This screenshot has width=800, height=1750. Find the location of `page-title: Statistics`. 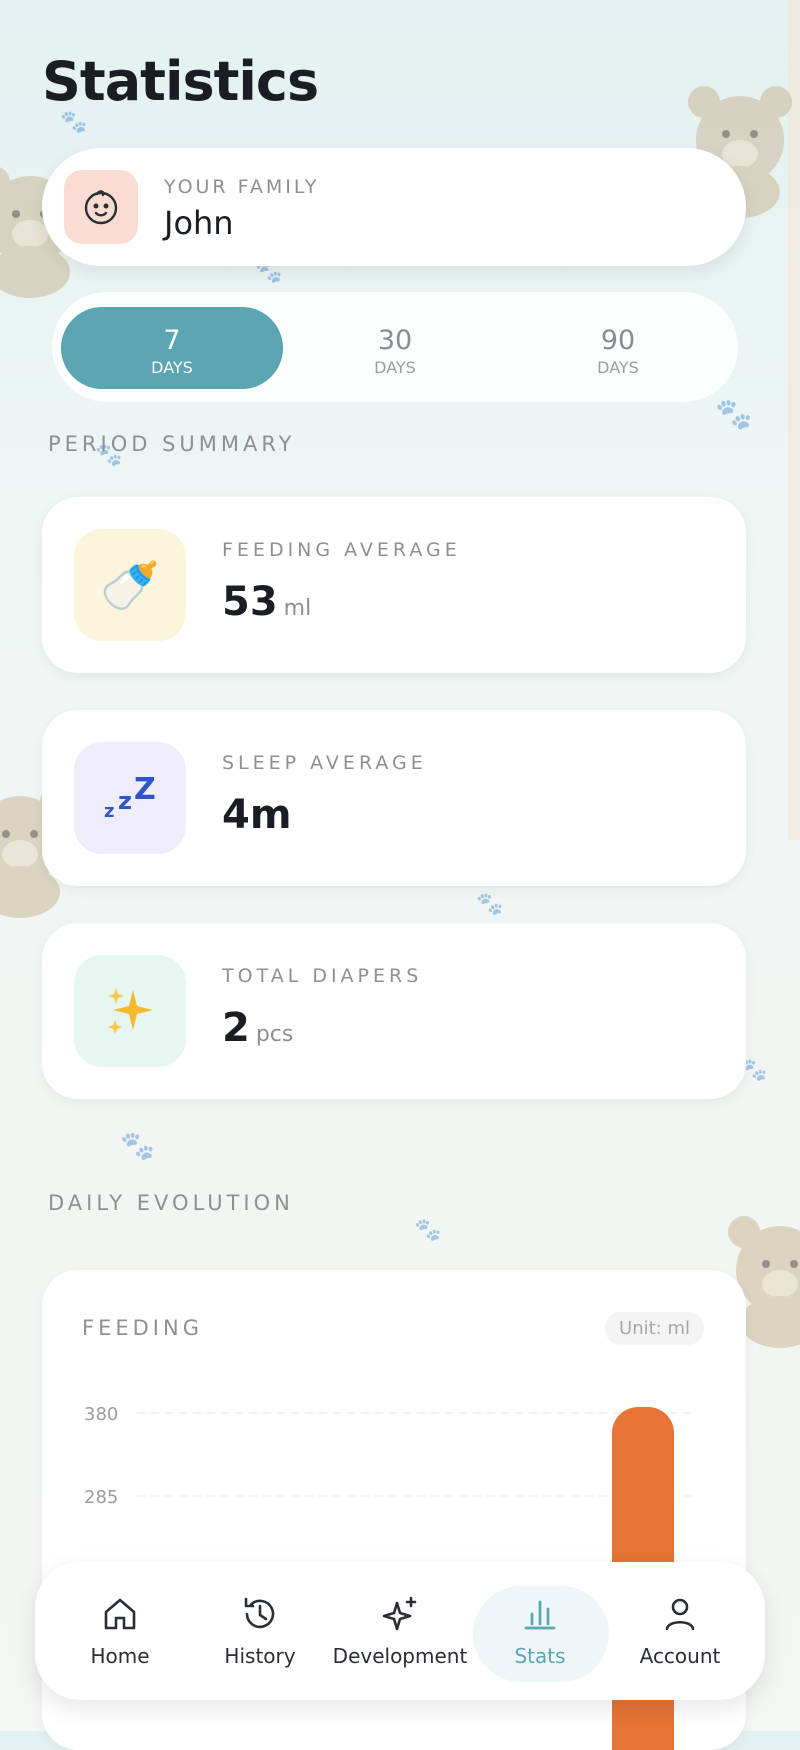

page-title: Statistics is located at coordinates (180, 81).